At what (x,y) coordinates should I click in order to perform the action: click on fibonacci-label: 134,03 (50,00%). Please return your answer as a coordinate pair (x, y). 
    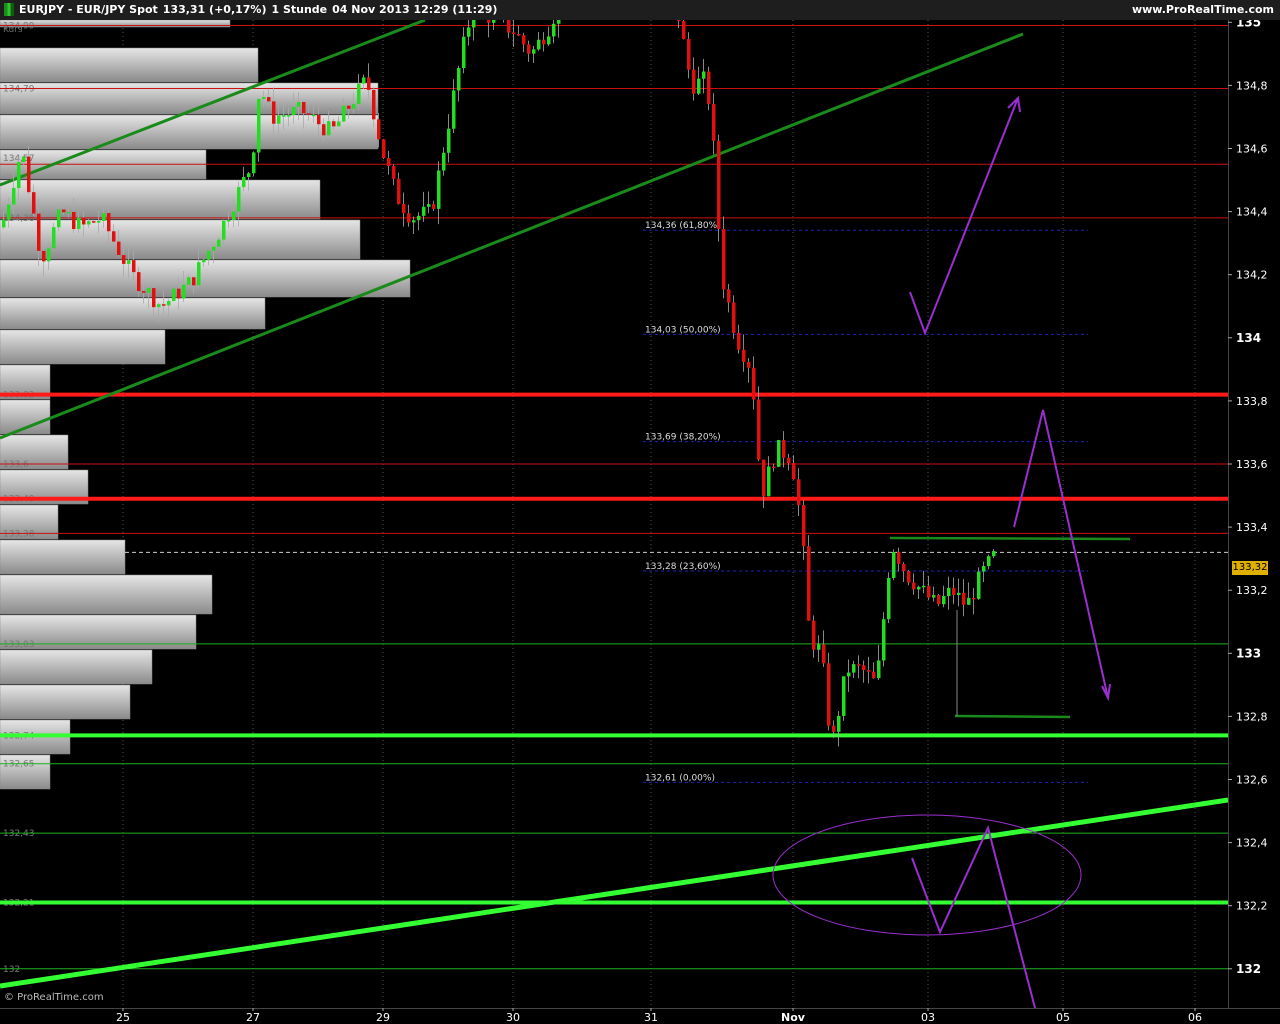
    Looking at the image, I should click on (683, 330).